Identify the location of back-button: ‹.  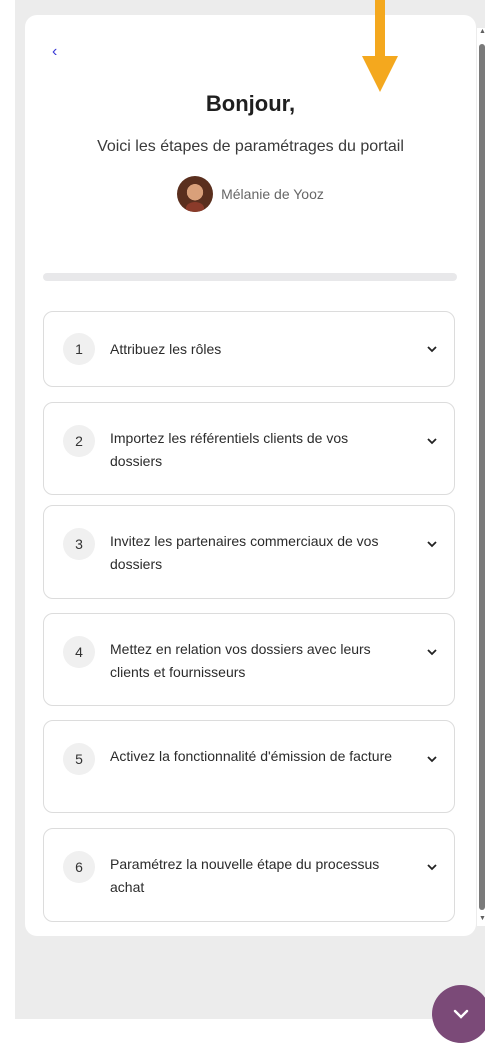
(59, 52).